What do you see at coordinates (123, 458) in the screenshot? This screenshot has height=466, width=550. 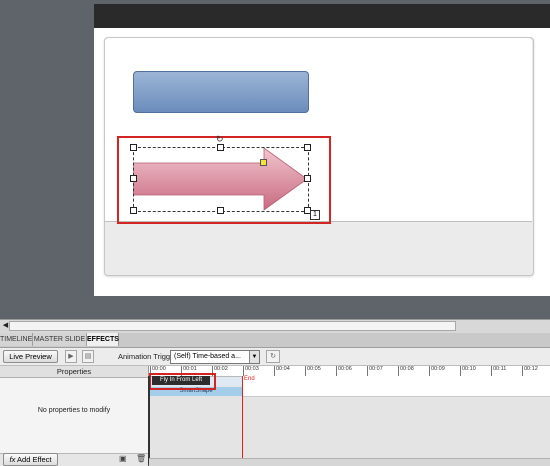 I see `save-icon: ▣` at bounding box center [123, 458].